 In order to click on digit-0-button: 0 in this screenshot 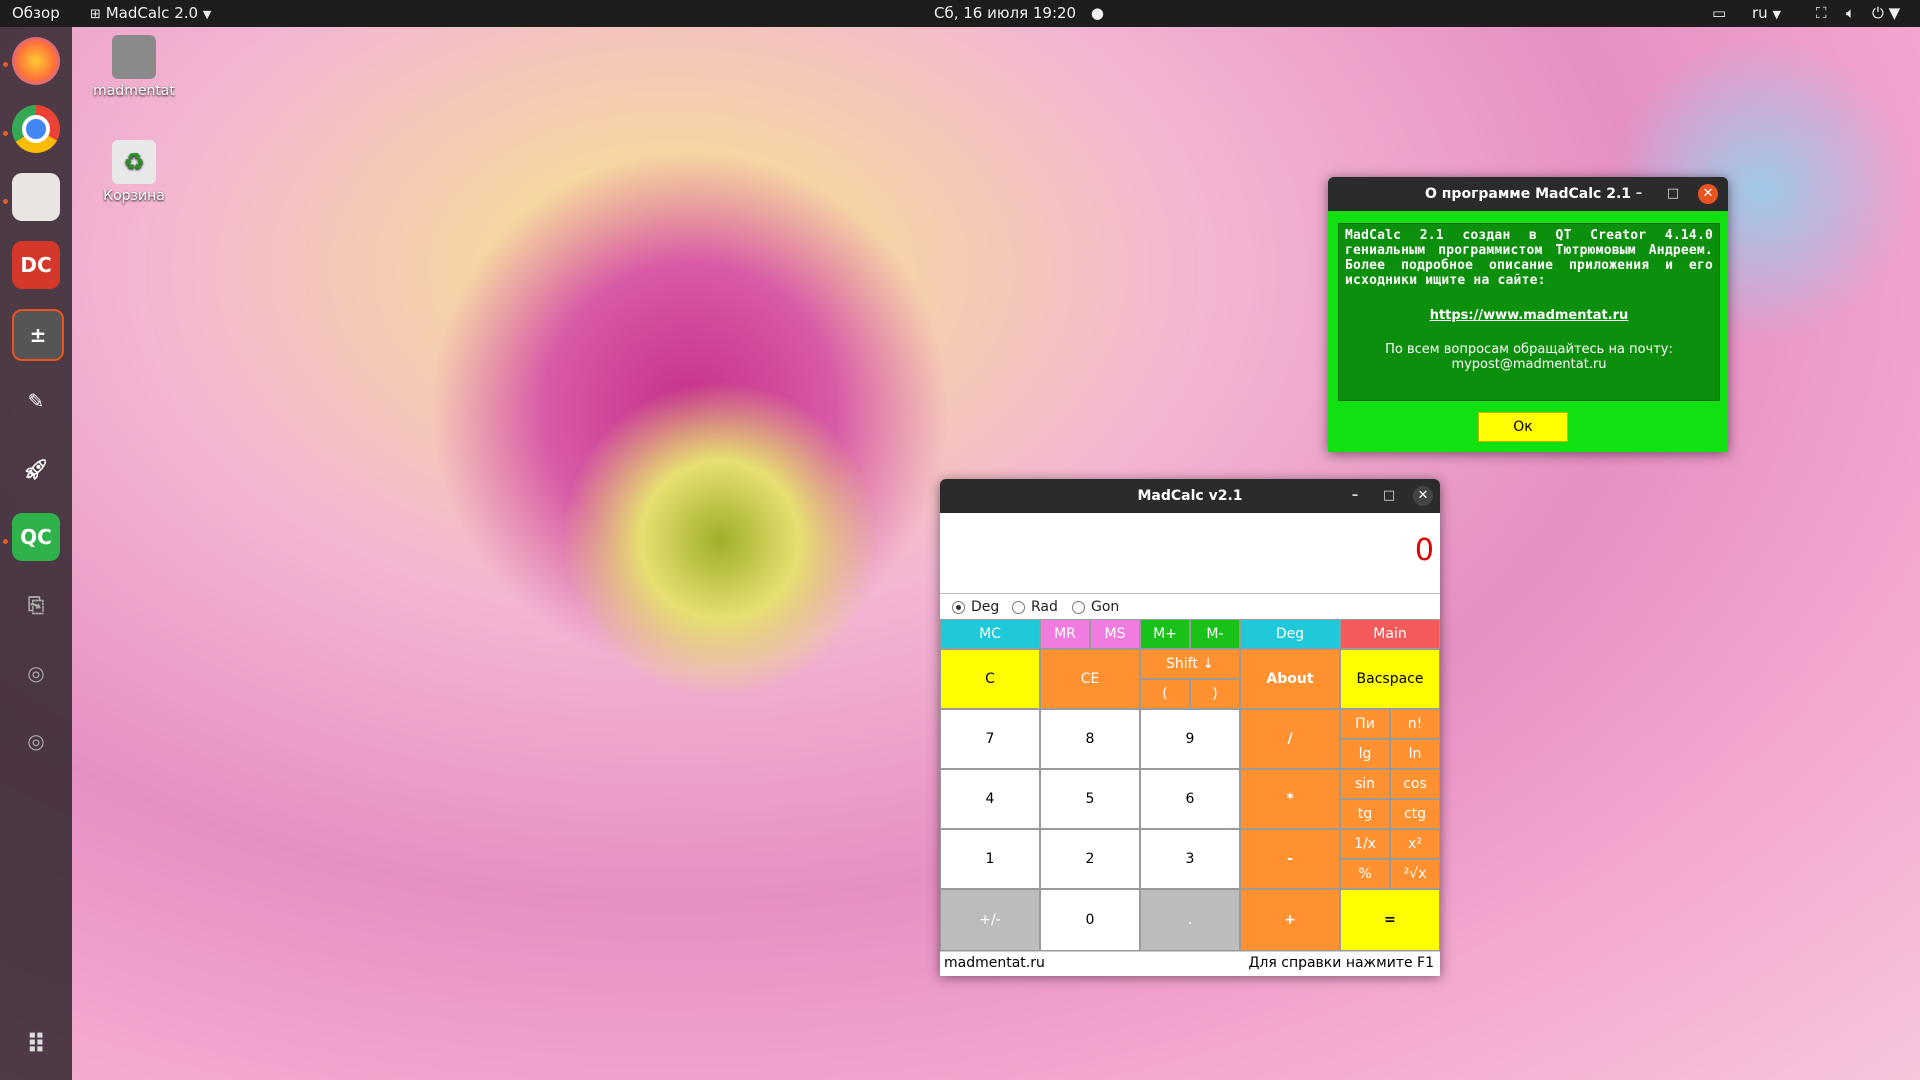, I will do `click(1090, 920)`.